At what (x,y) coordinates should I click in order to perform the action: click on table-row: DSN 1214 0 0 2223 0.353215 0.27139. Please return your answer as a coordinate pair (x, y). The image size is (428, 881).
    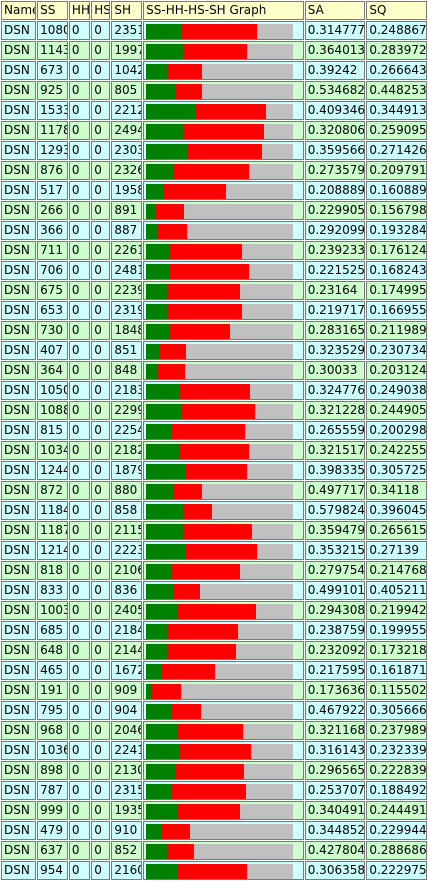
    Looking at the image, I should click on (214, 550).